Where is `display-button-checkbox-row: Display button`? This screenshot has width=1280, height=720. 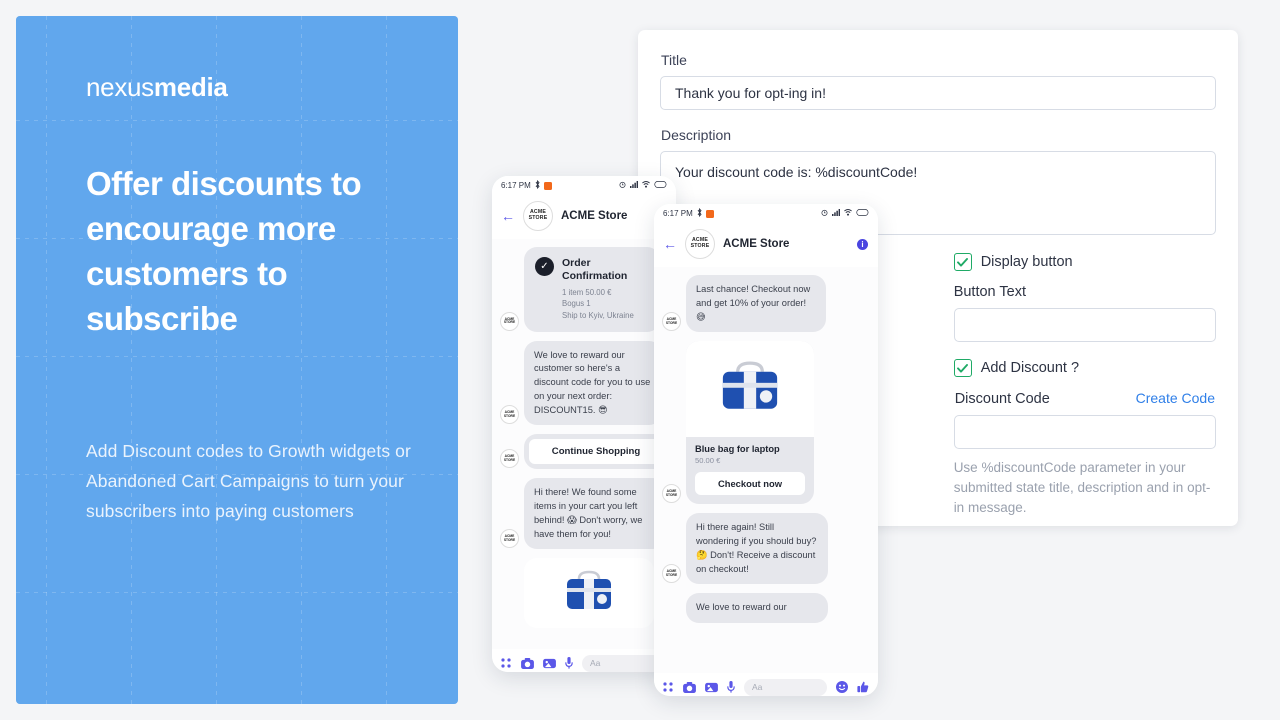
display-button-checkbox-row: Display button is located at coordinates (1084, 262).